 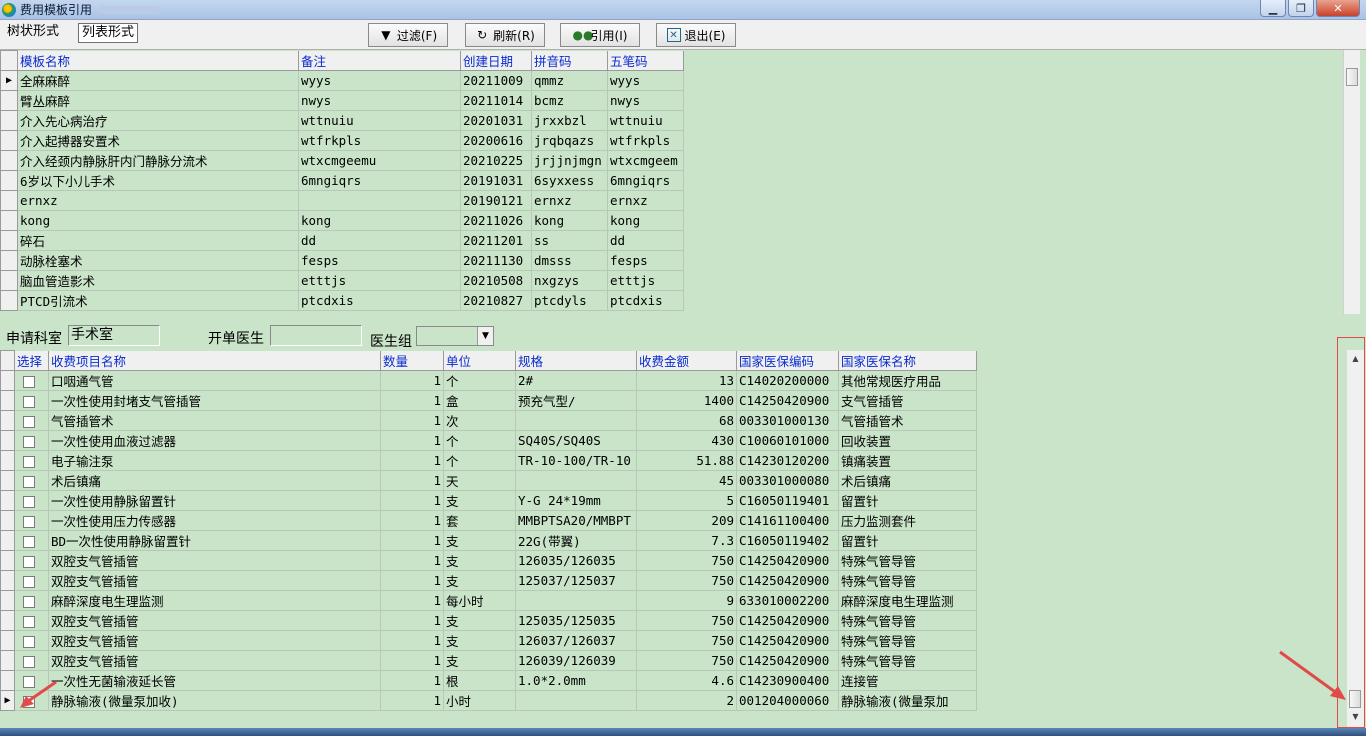 What do you see at coordinates (379, 220) in the screenshot?
I see `remark-cell: kong` at bounding box center [379, 220].